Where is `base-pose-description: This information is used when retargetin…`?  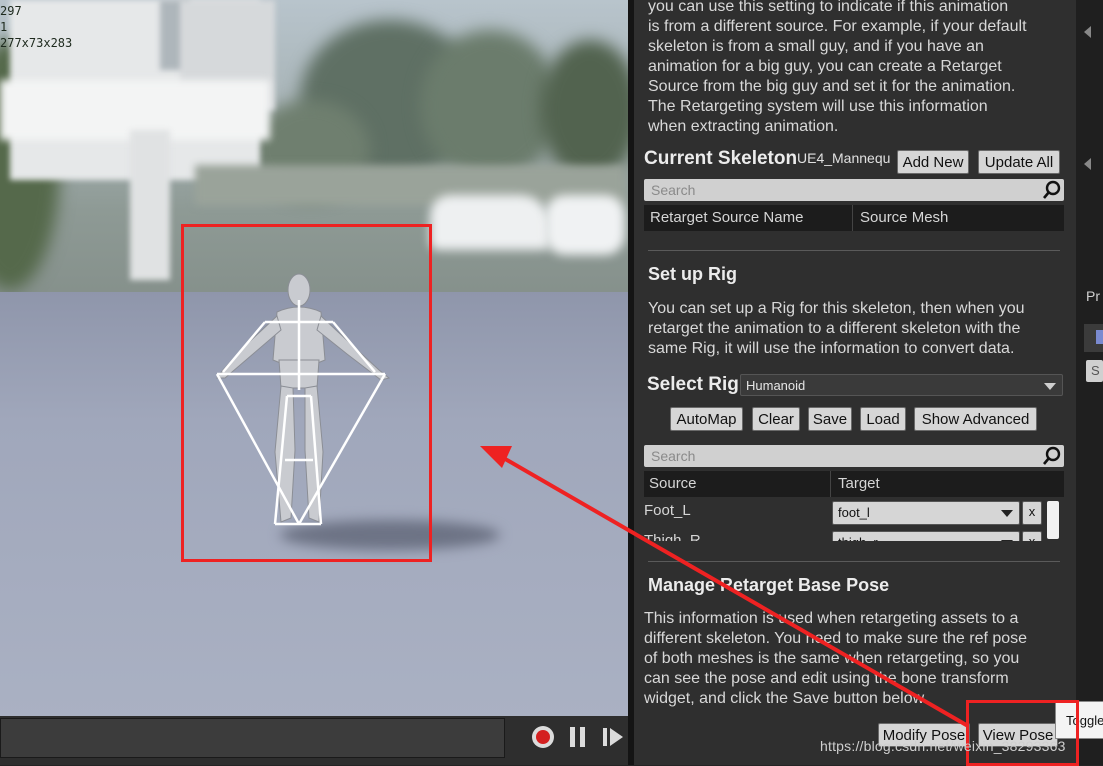 base-pose-description: This information is used when retargetin… is located at coordinates (859, 659).